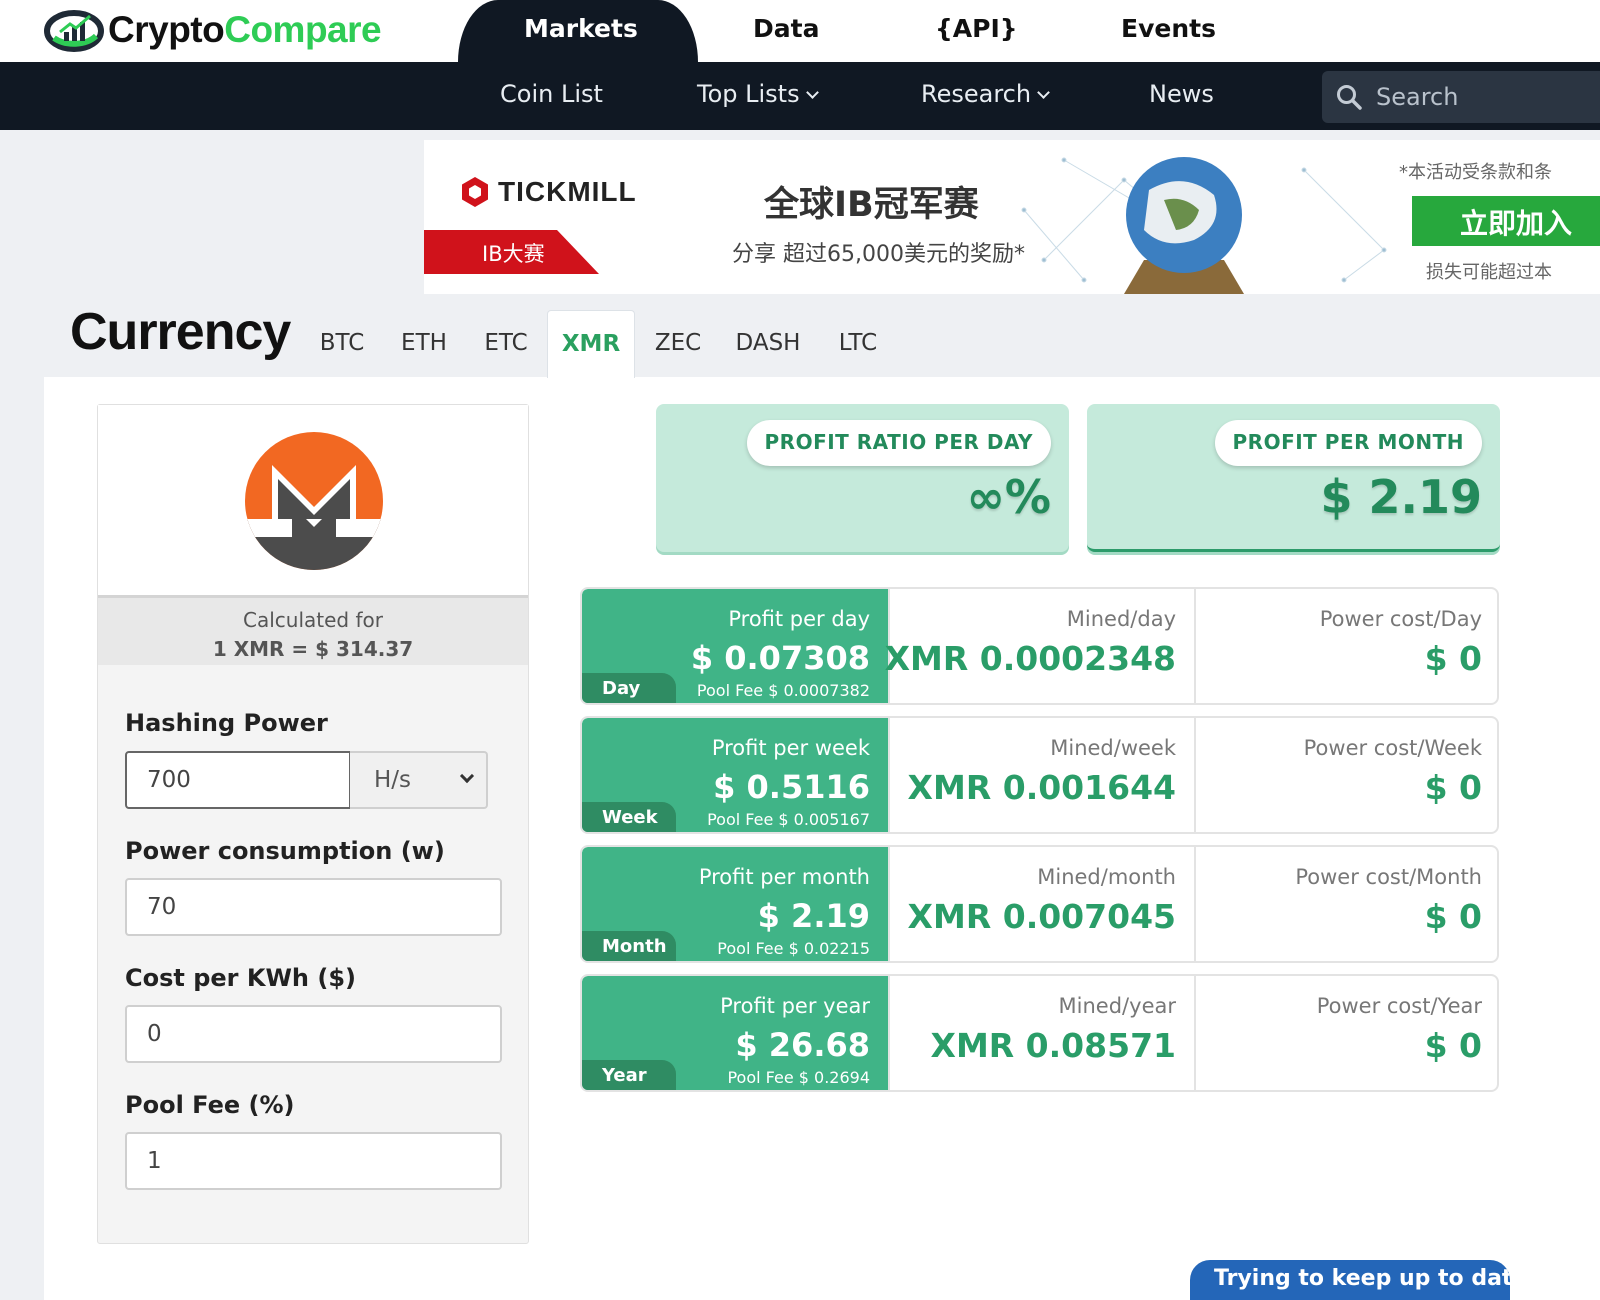 The image size is (1600, 1300). I want to click on chart-logo-icon, so click(74, 31).